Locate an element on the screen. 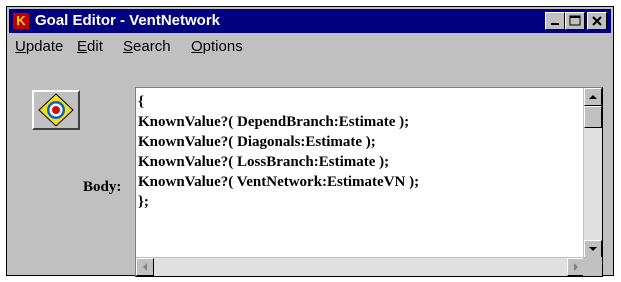  app-icon: K is located at coordinates (21, 21).